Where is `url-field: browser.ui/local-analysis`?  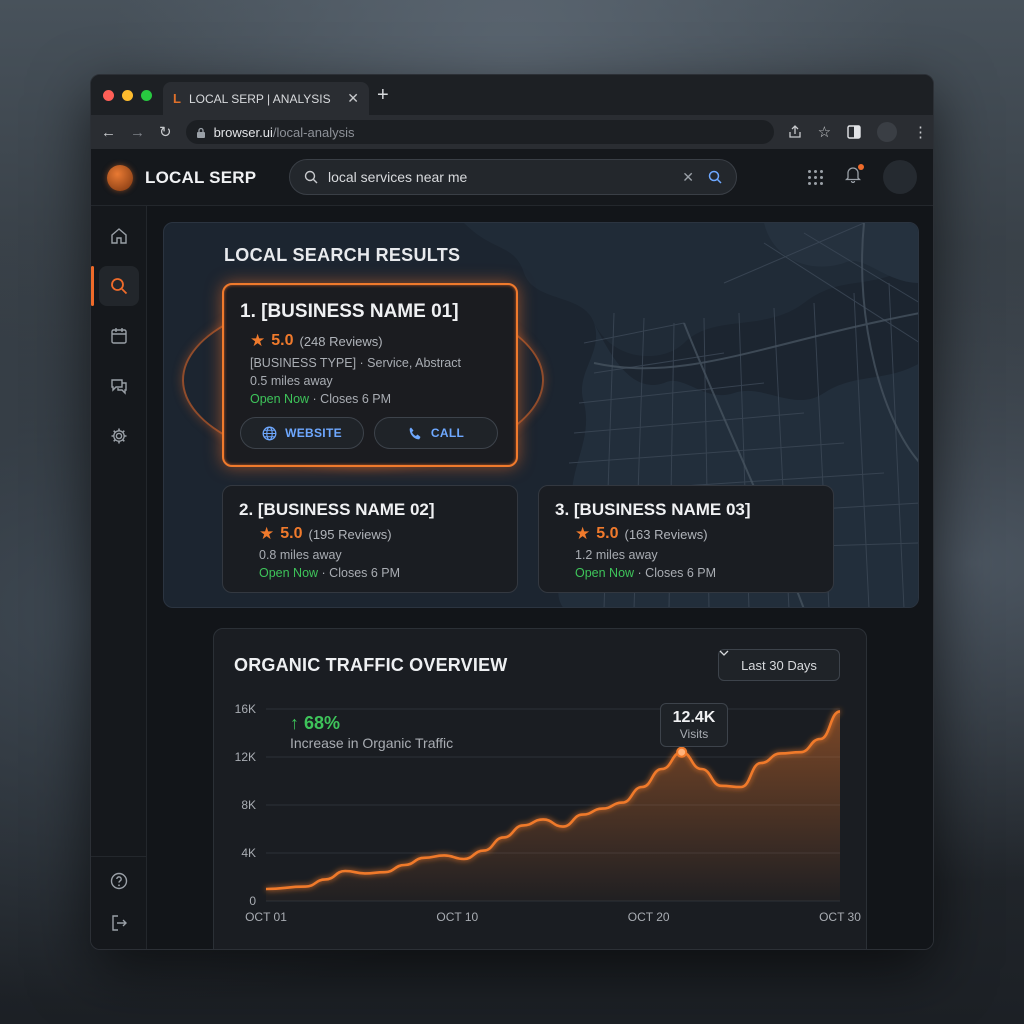 url-field: browser.ui/local-analysis is located at coordinates (479, 132).